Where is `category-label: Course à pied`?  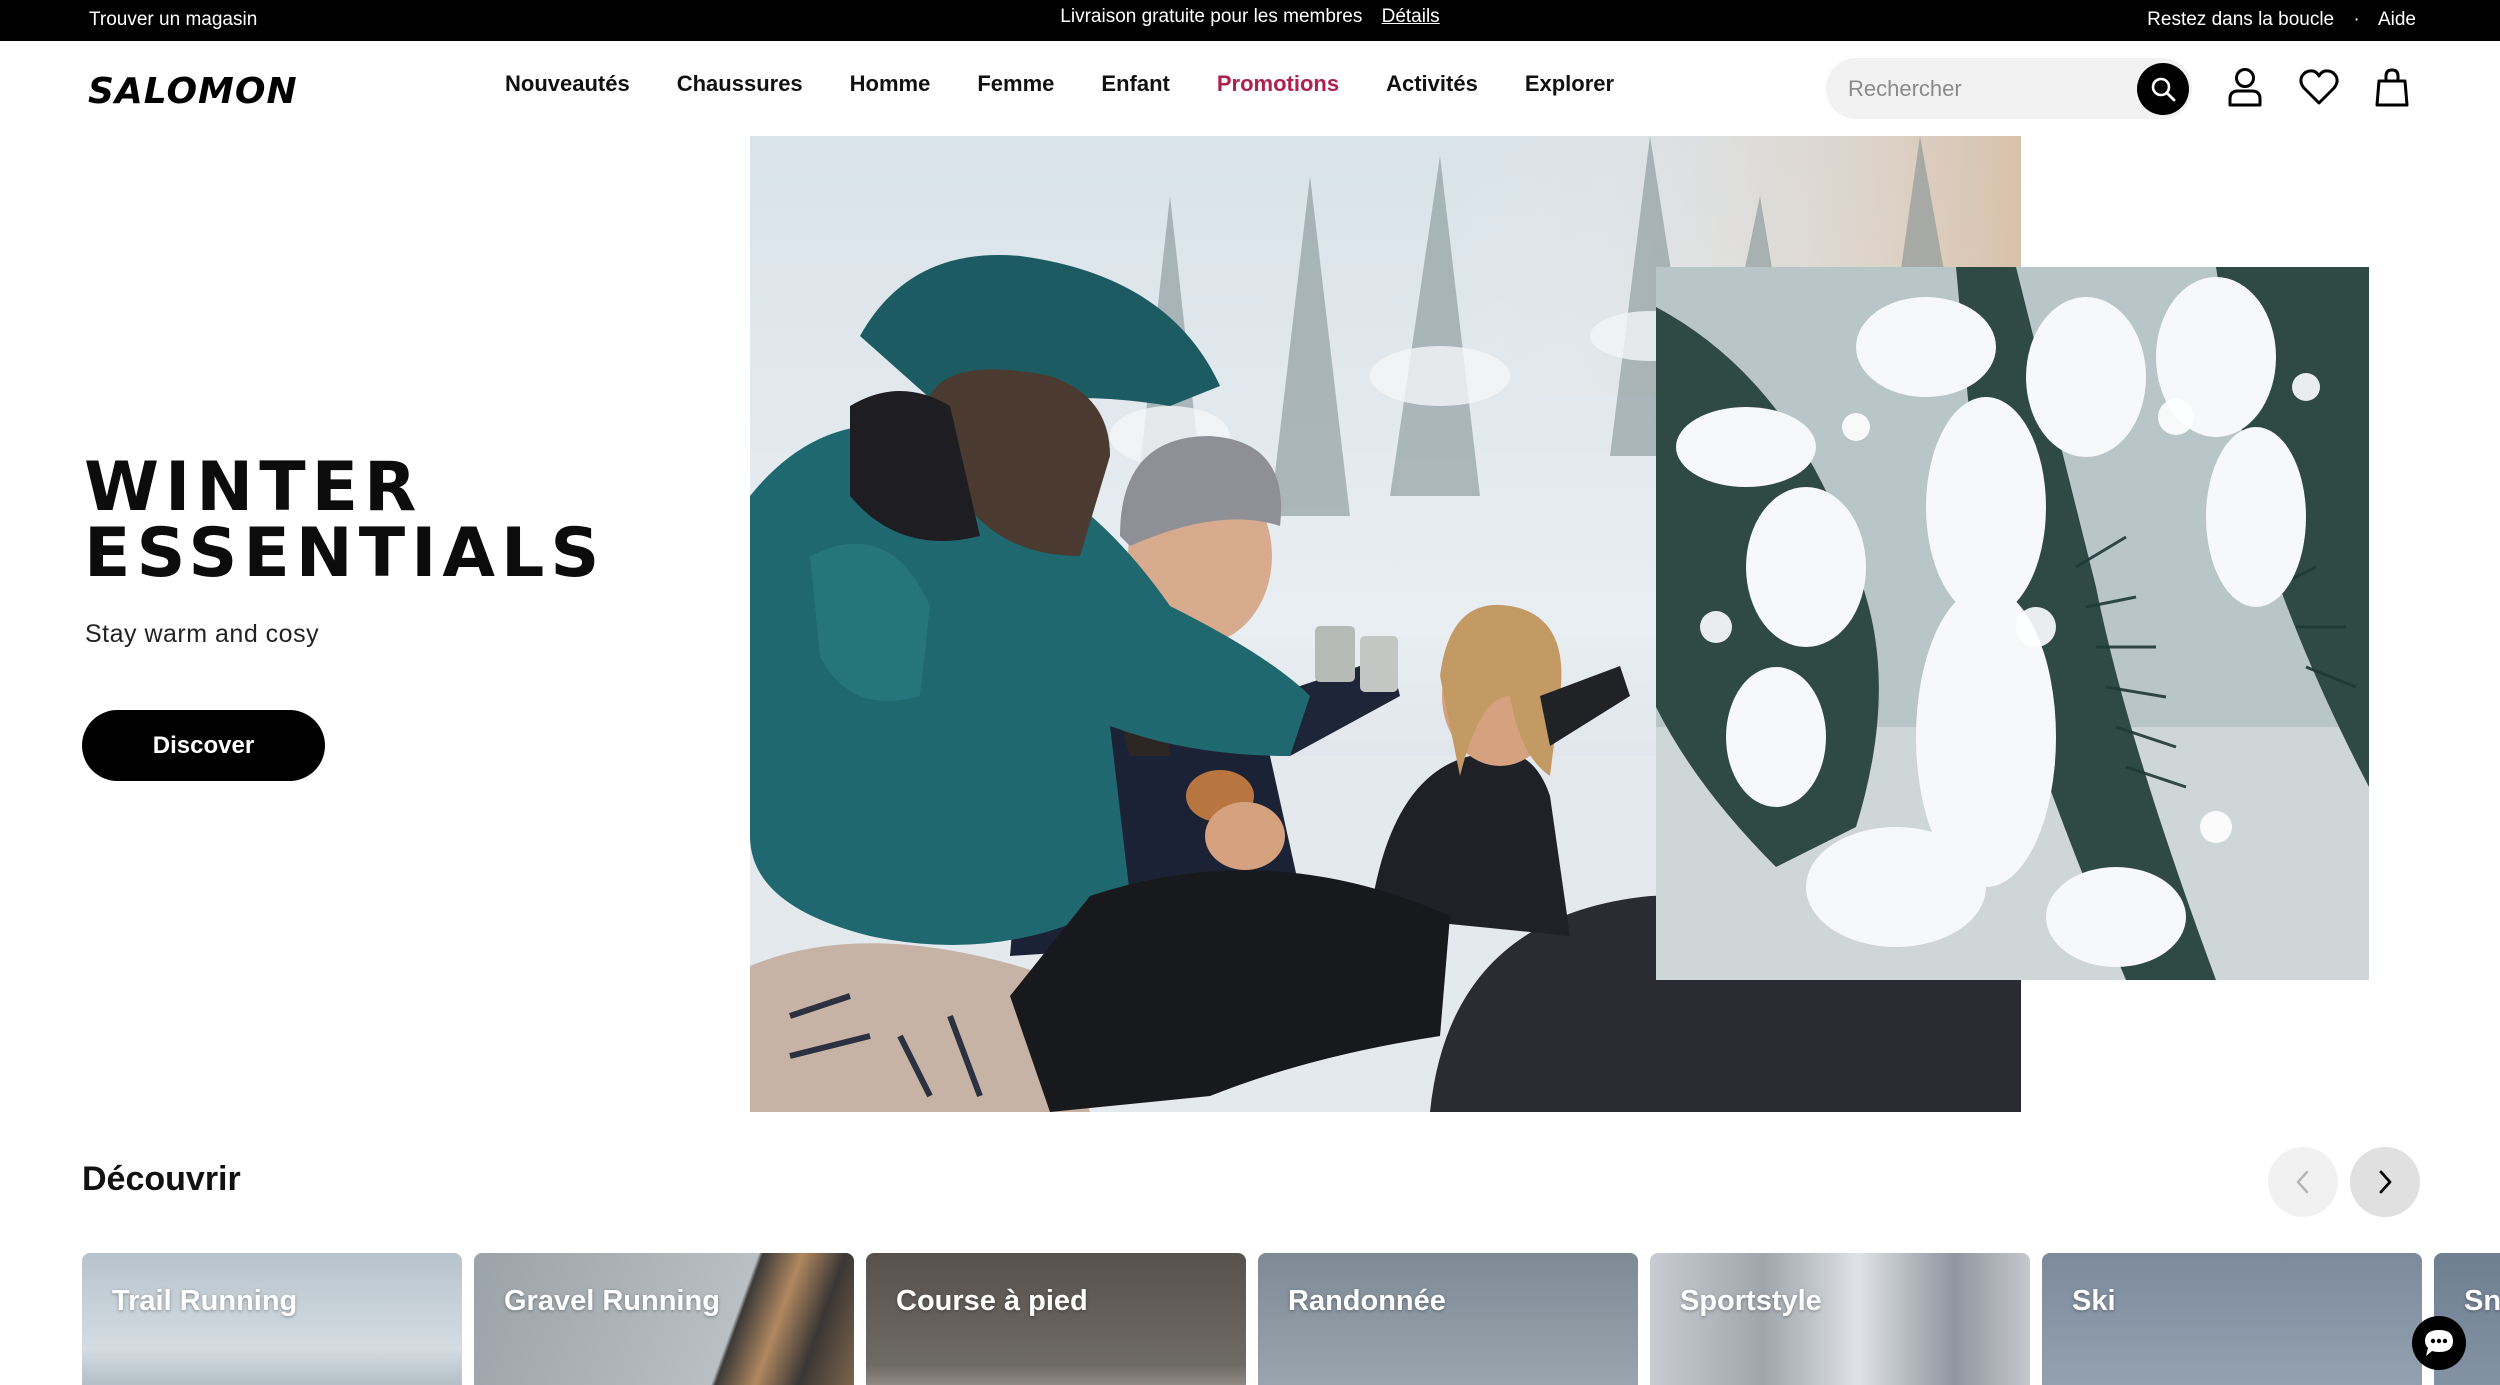
category-label: Course à pied is located at coordinates (992, 1301).